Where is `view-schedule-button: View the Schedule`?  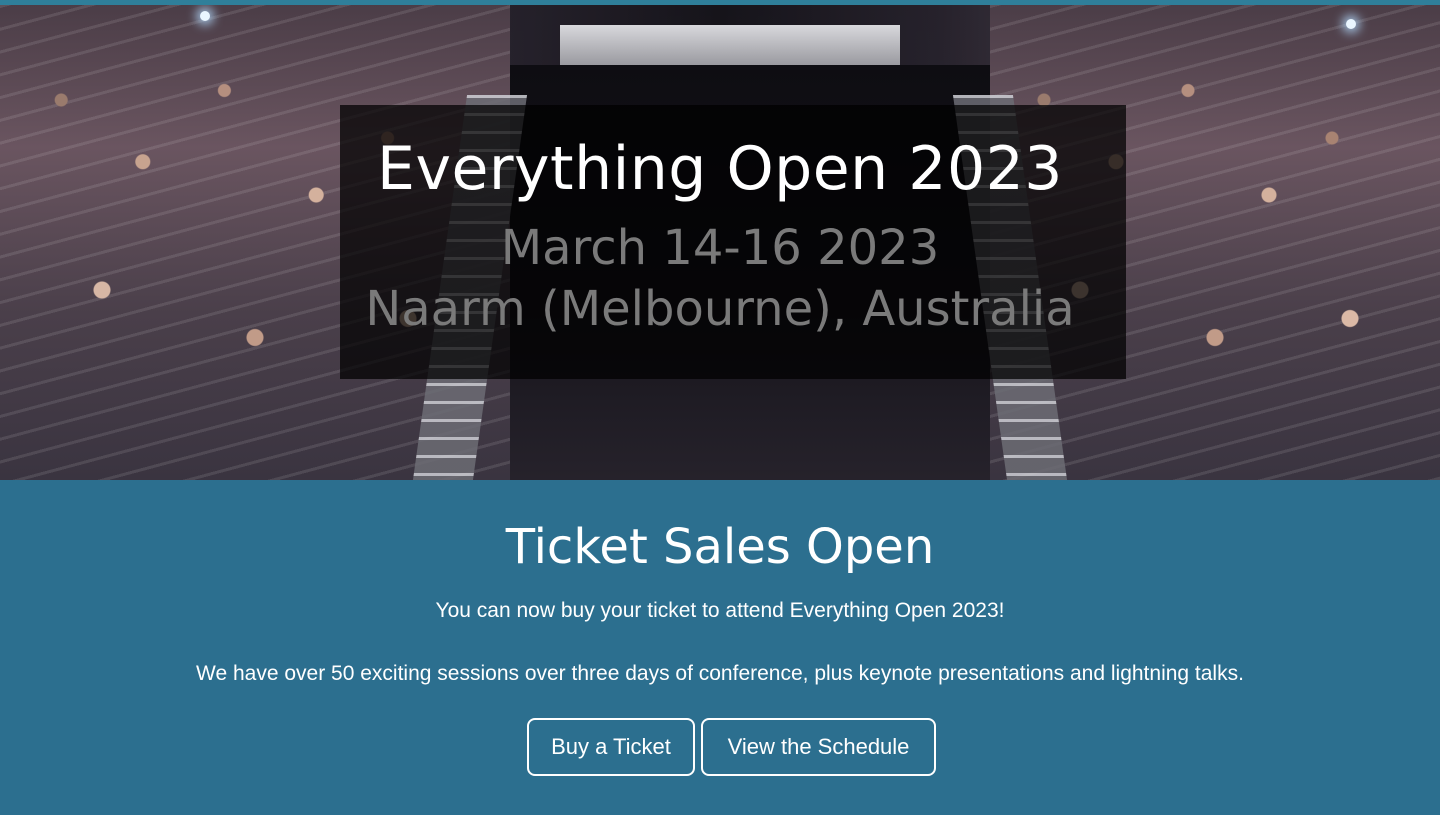 view-schedule-button: View the Schedule is located at coordinates (818, 747).